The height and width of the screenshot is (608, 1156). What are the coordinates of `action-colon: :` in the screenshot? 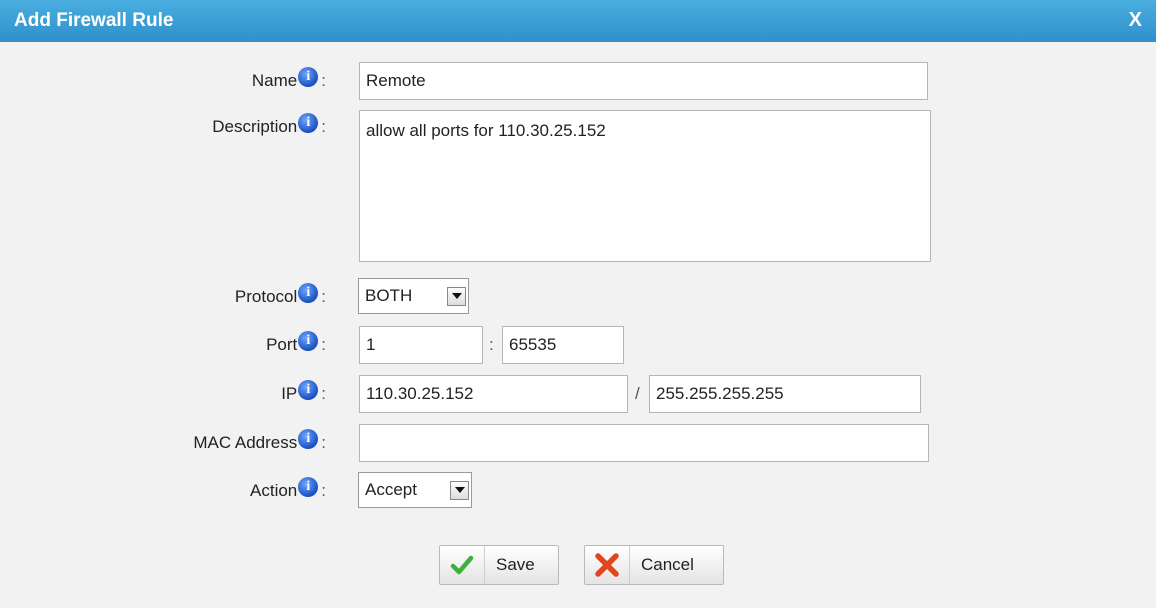 It's located at (323, 490).